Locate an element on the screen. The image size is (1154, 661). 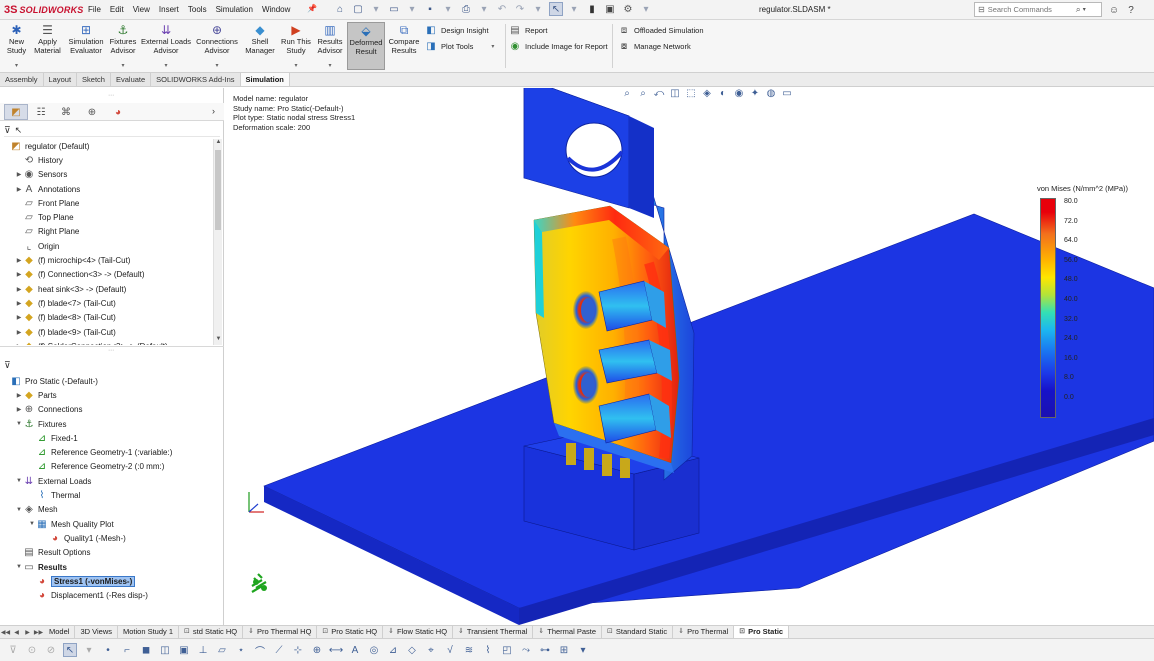
study-tree-item: ▼ ◈ Mesh is located at coordinates (112, 510).